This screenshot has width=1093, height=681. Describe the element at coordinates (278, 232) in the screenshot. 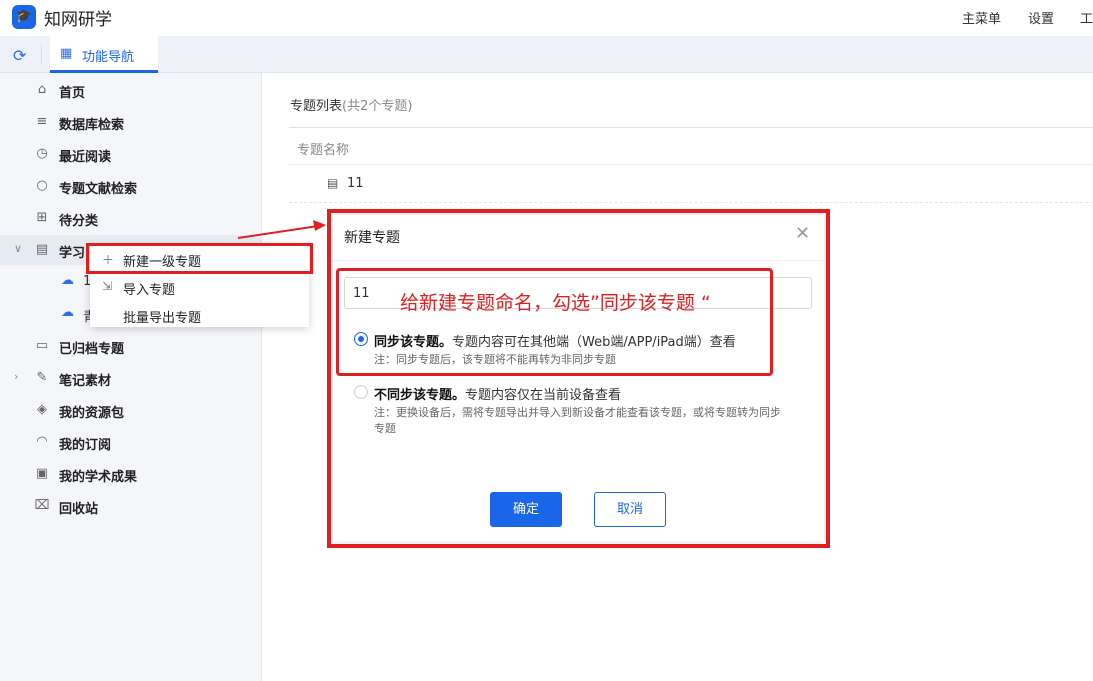

I see `arrow-line` at that location.